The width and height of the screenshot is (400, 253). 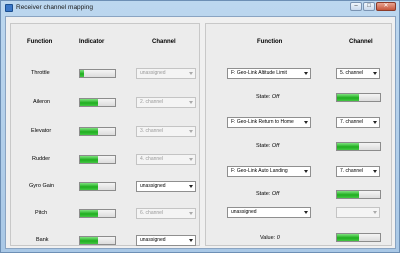 What do you see at coordinates (269, 212) in the screenshot?
I see `function-select-unassigned: unassigned` at bounding box center [269, 212].